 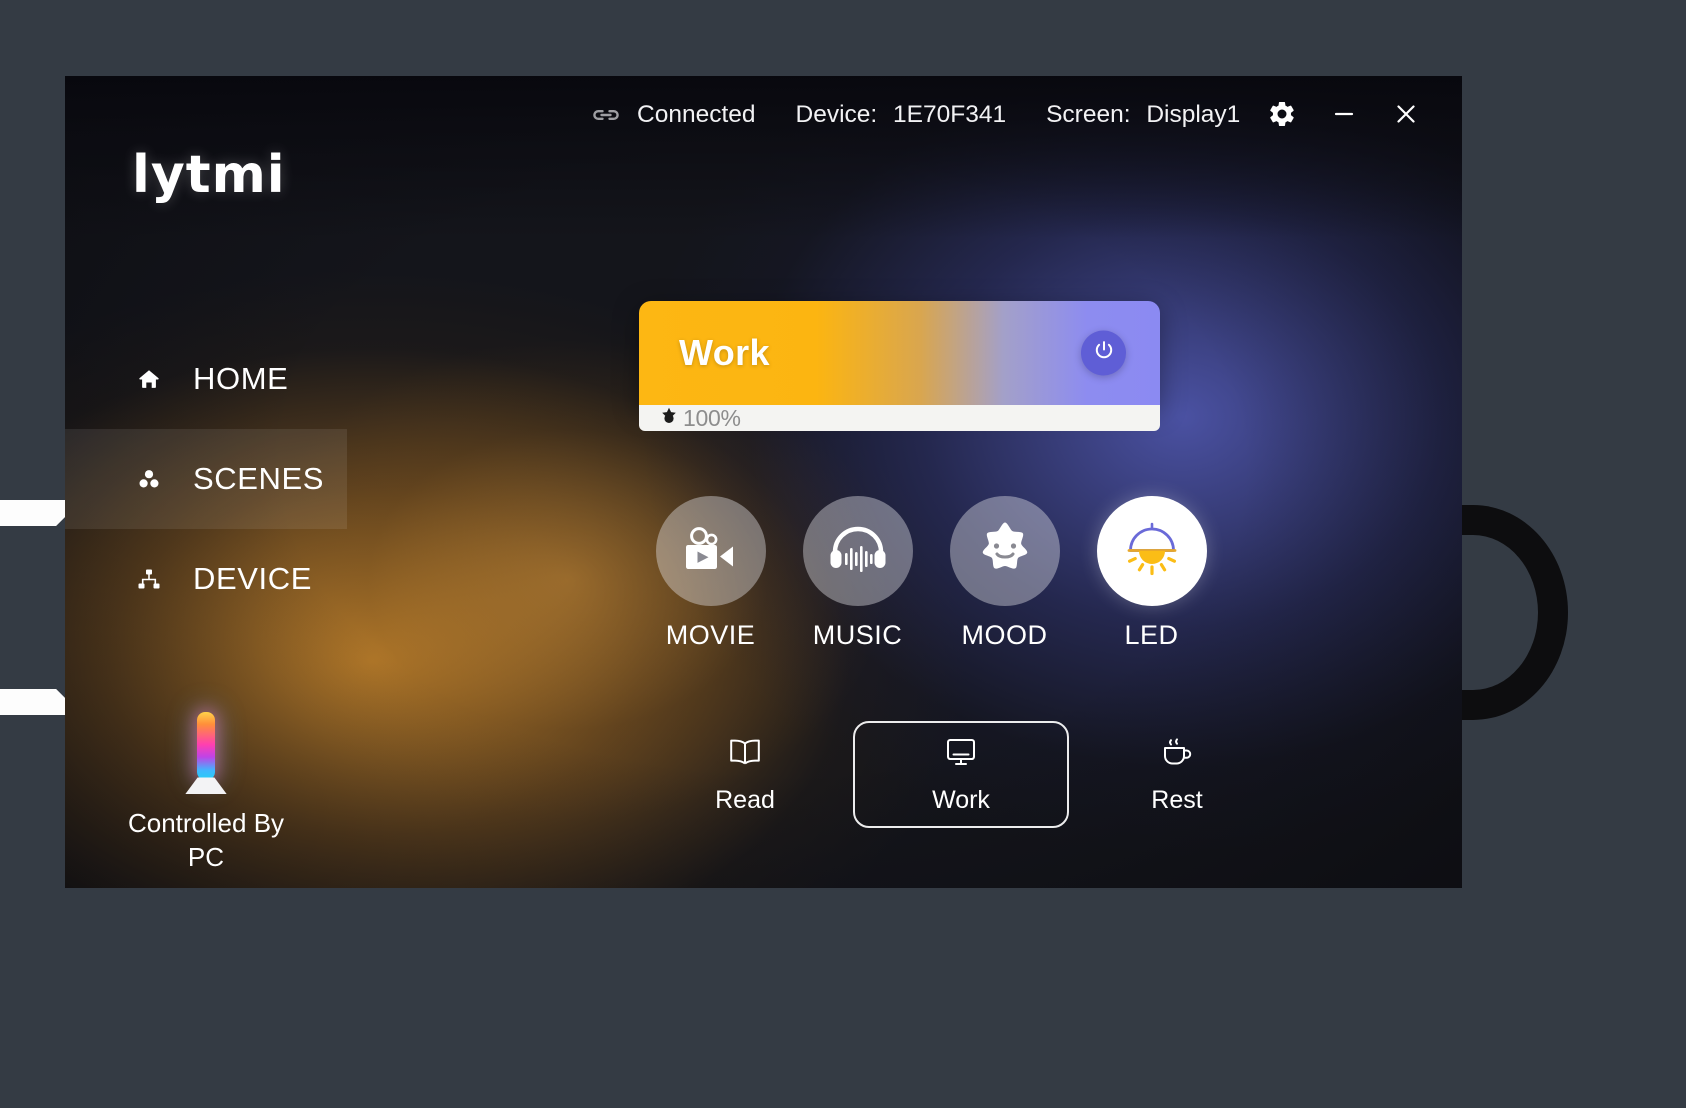 I want to click on rgb-light-bar-icon, so click(x=206, y=753).